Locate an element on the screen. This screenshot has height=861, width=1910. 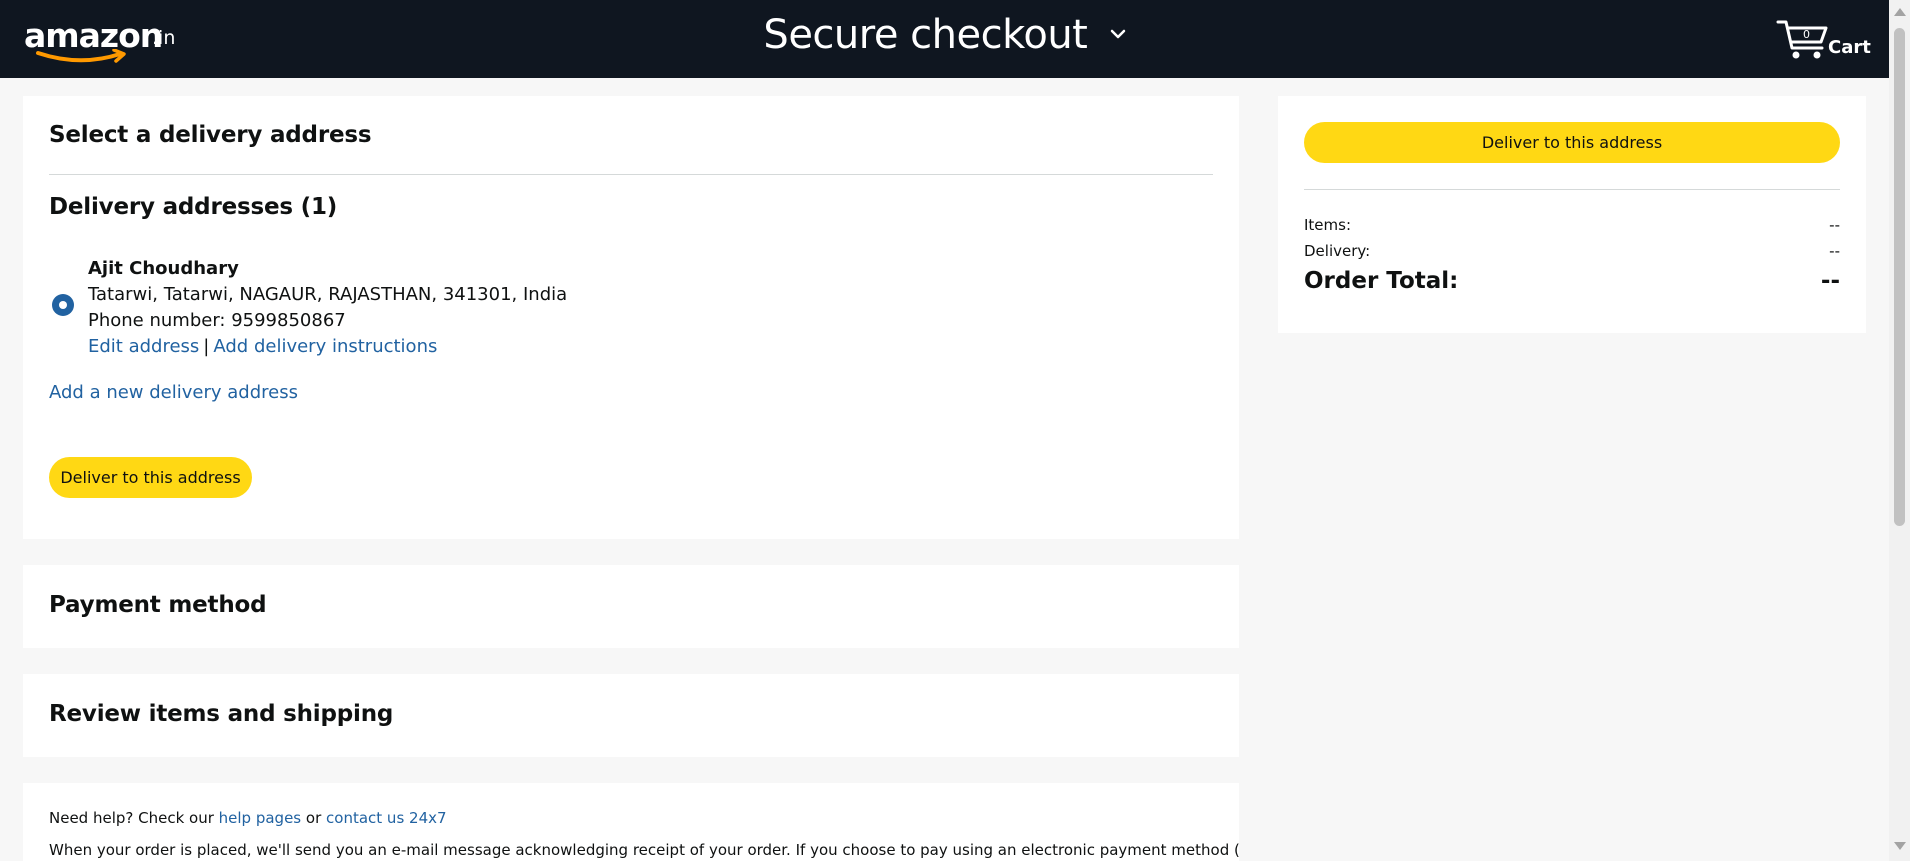
address-actions: Edit address | Add delivery instructions is located at coordinates (327, 347).